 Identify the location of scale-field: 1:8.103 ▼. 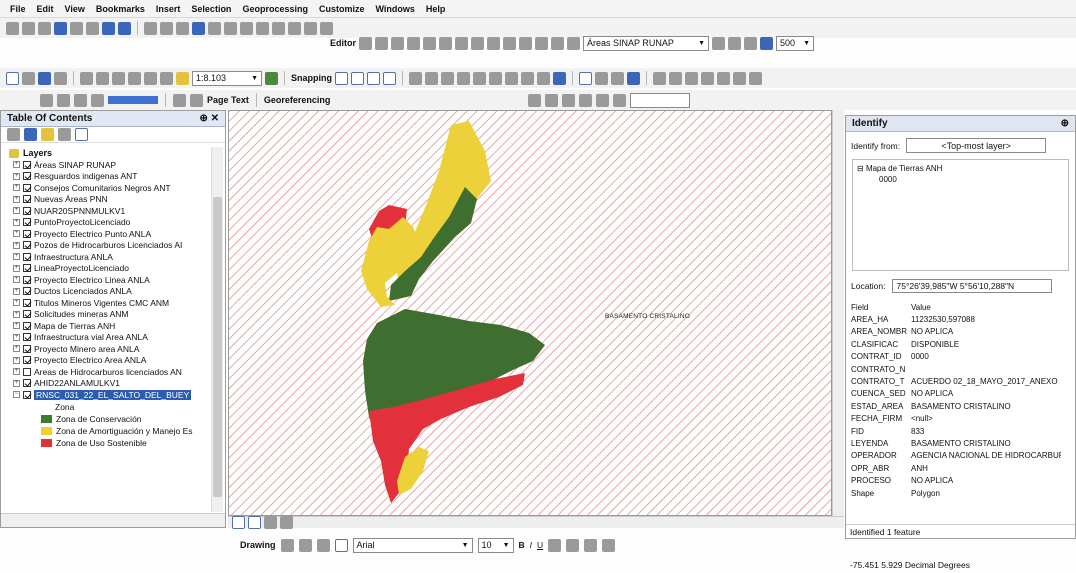
(227, 78).